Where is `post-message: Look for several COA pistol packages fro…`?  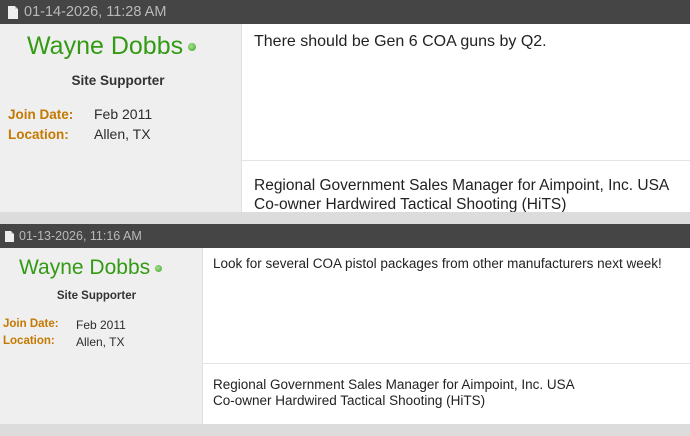 post-message: Look for several COA pistol packages fro… is located at coordinates (437, 263).